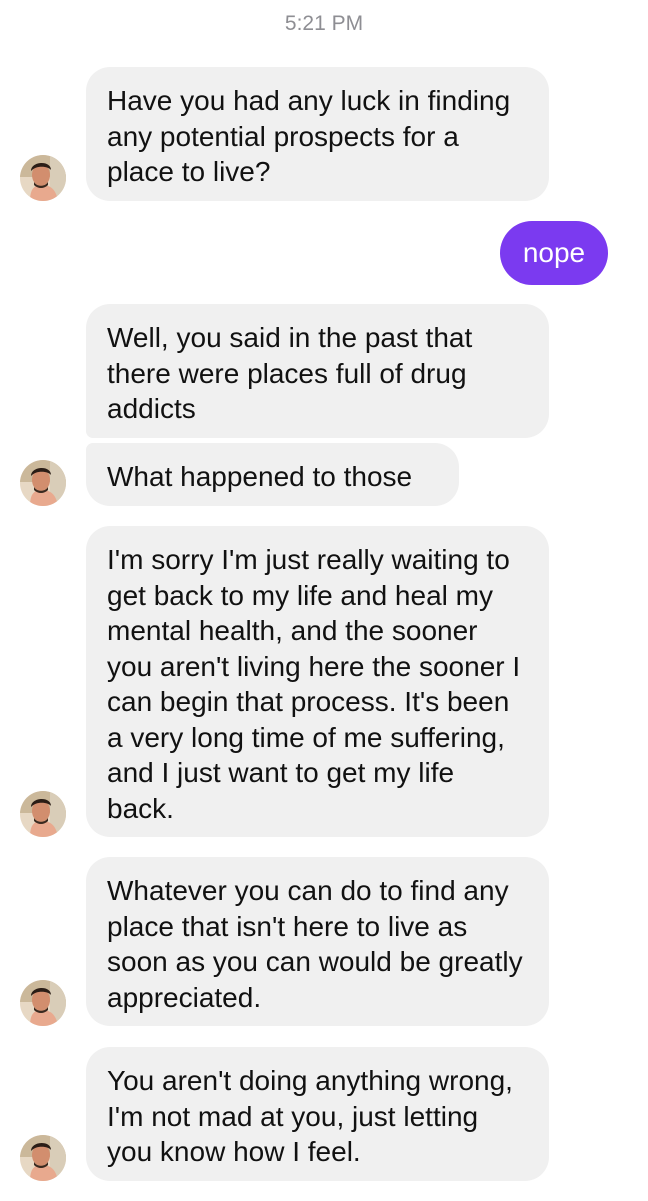 The height and width of the screenshot is (1201, 648). I want to click on message-timestamp: 5:21 PM, so click(324, 23).